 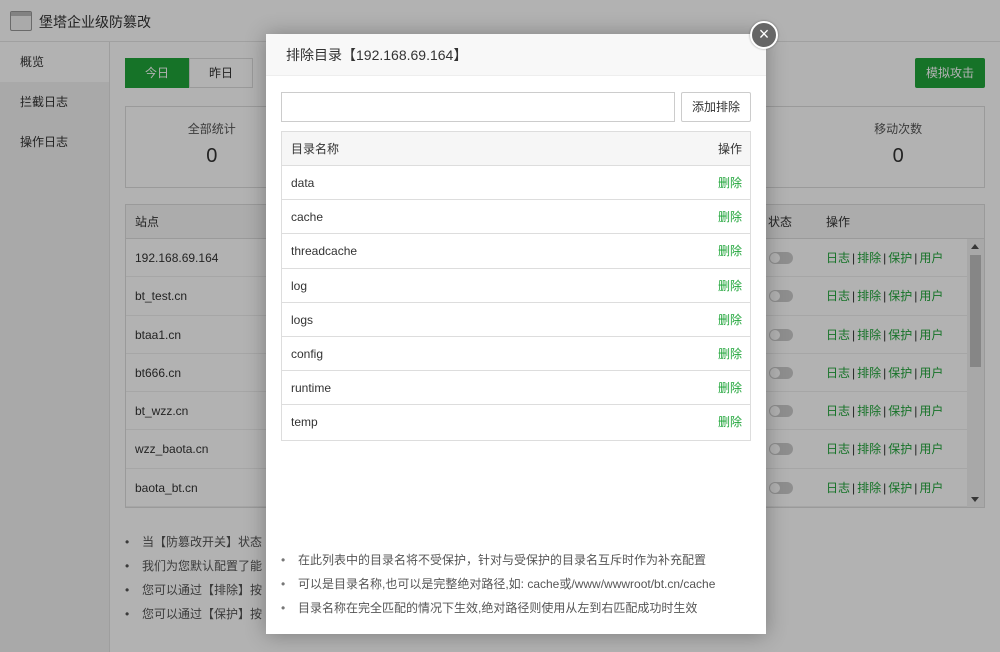 I want to click on close-icon: ×, so click(x=764, y=35).